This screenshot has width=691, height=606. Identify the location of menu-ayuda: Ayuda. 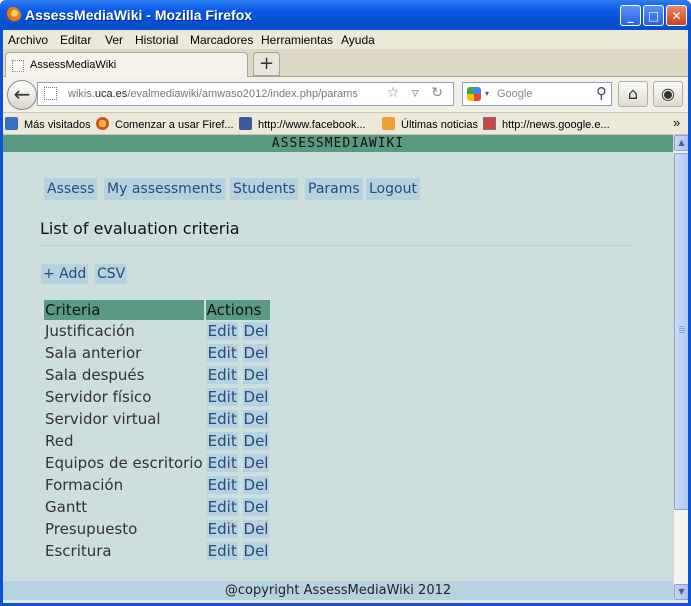
(358, 40).